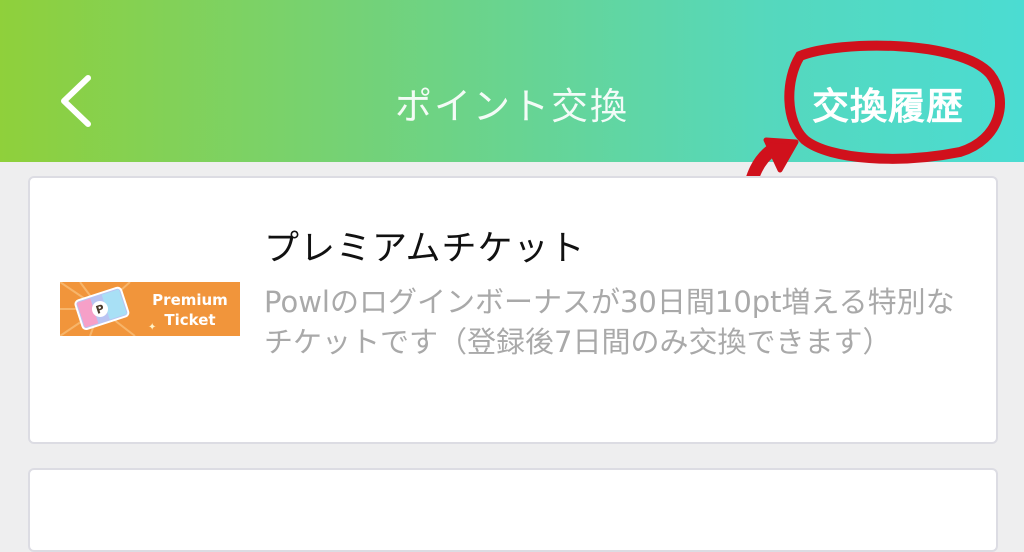 The height and width of the screenshot is (552, 1024). I want to click on ticket-premium-text: Premium, so click(190, 300).